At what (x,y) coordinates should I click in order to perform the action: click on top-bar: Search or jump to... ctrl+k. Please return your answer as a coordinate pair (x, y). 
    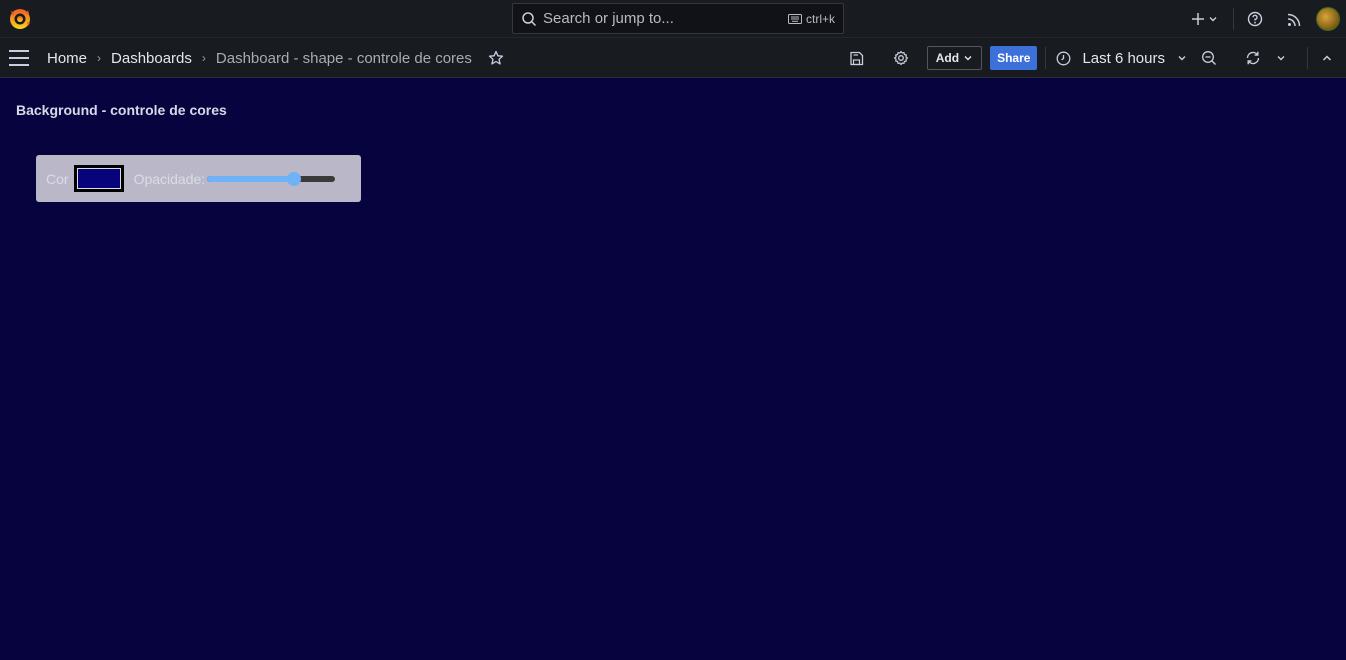
    Looking at the image, I should click on (673, 19).